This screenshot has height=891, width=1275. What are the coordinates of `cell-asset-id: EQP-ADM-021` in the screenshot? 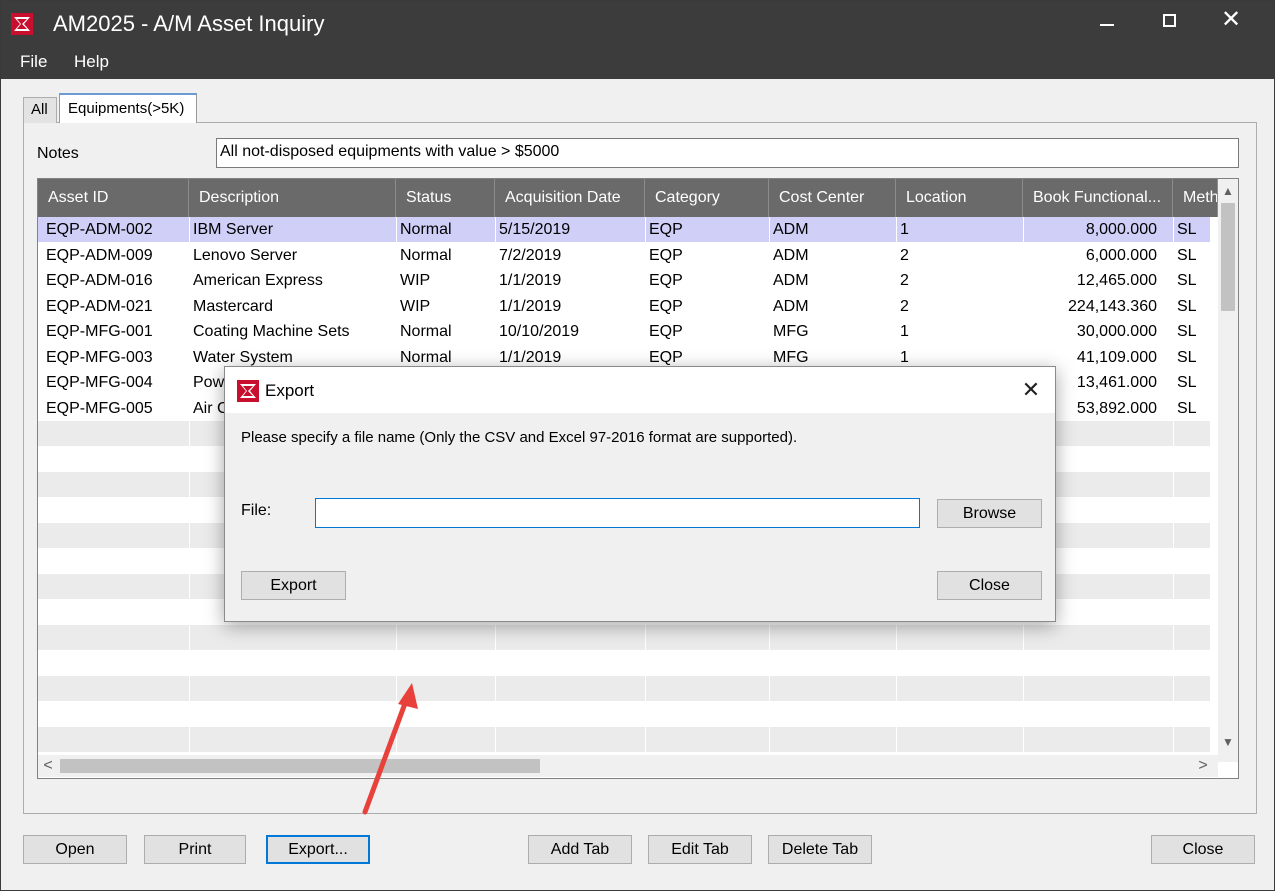 It's located at (99, 306).